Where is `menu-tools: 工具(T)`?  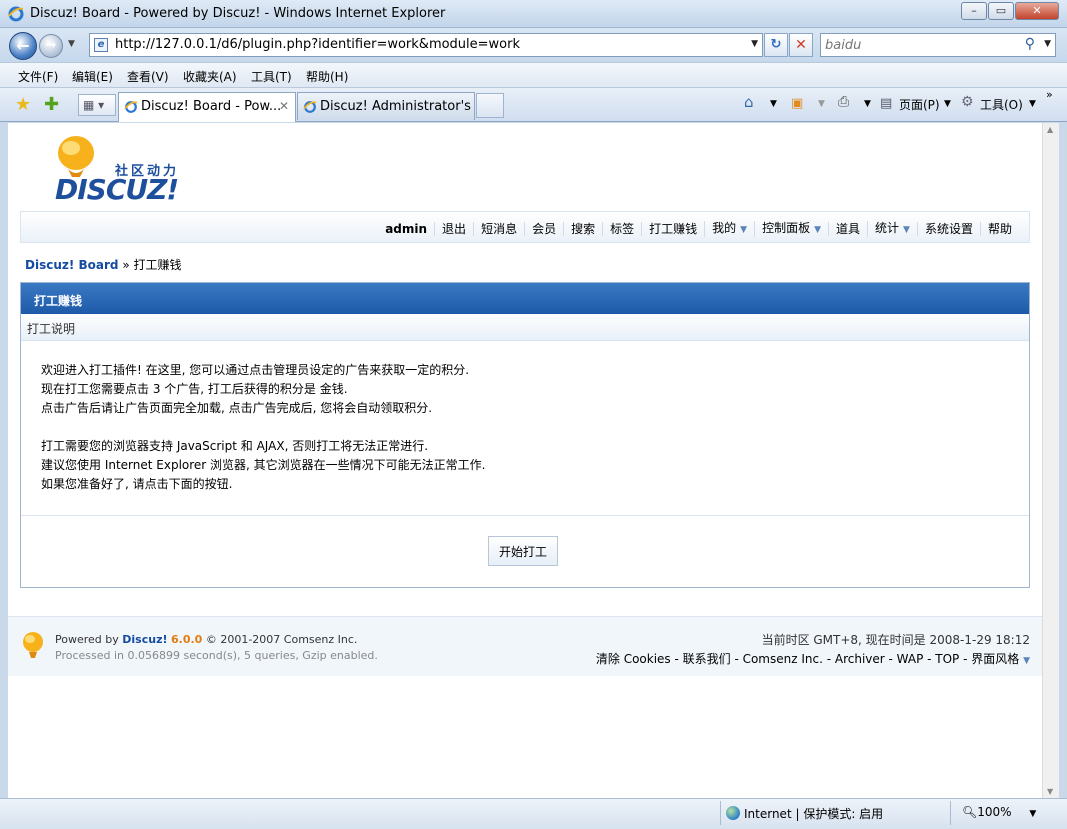
menu-tools: 工具(T) is located at coordinates (271, 76).